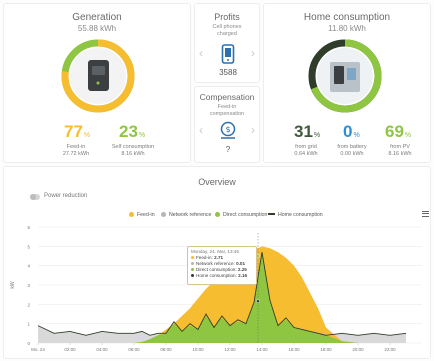  What do you see at coordinates (166, 349) in the screenshot?
I see `x-tick-label: 08:00` at bounding box center [166, 349].